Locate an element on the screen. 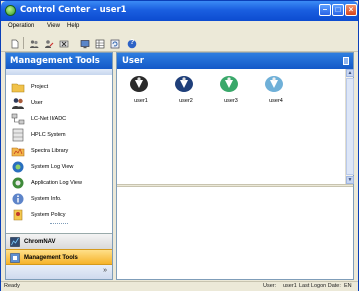  scroll-up-button: ▲ is located at coordinates (350, 73).